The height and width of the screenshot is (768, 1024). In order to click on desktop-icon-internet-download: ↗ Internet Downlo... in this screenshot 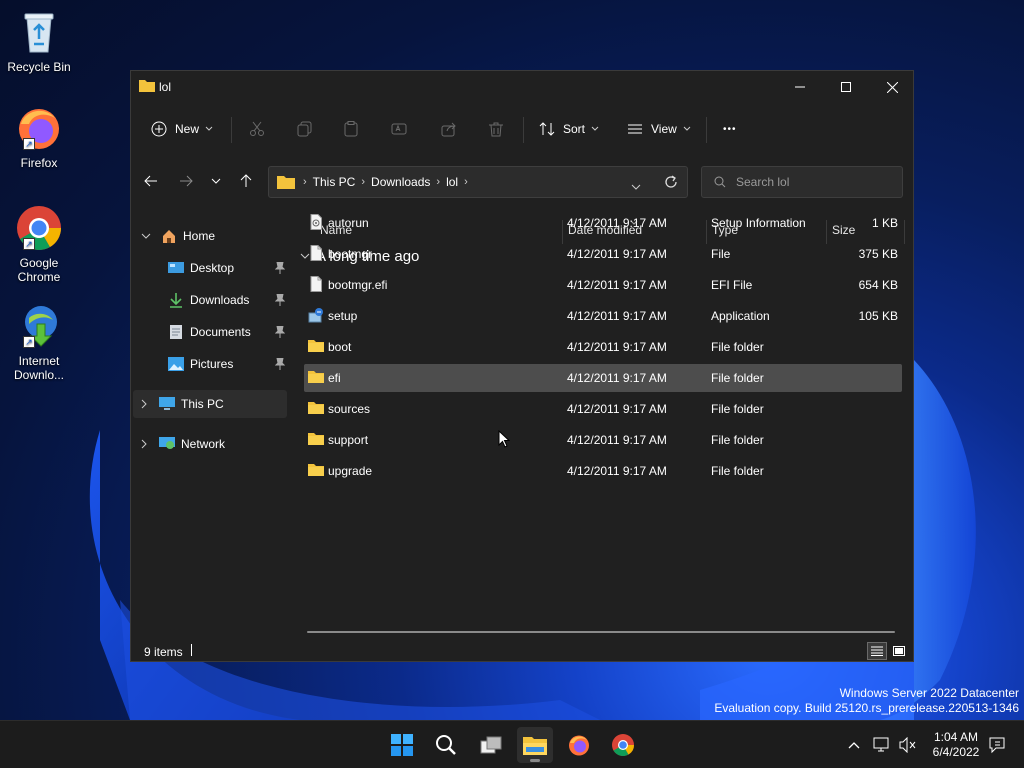, I will do `click(39, 342)`.